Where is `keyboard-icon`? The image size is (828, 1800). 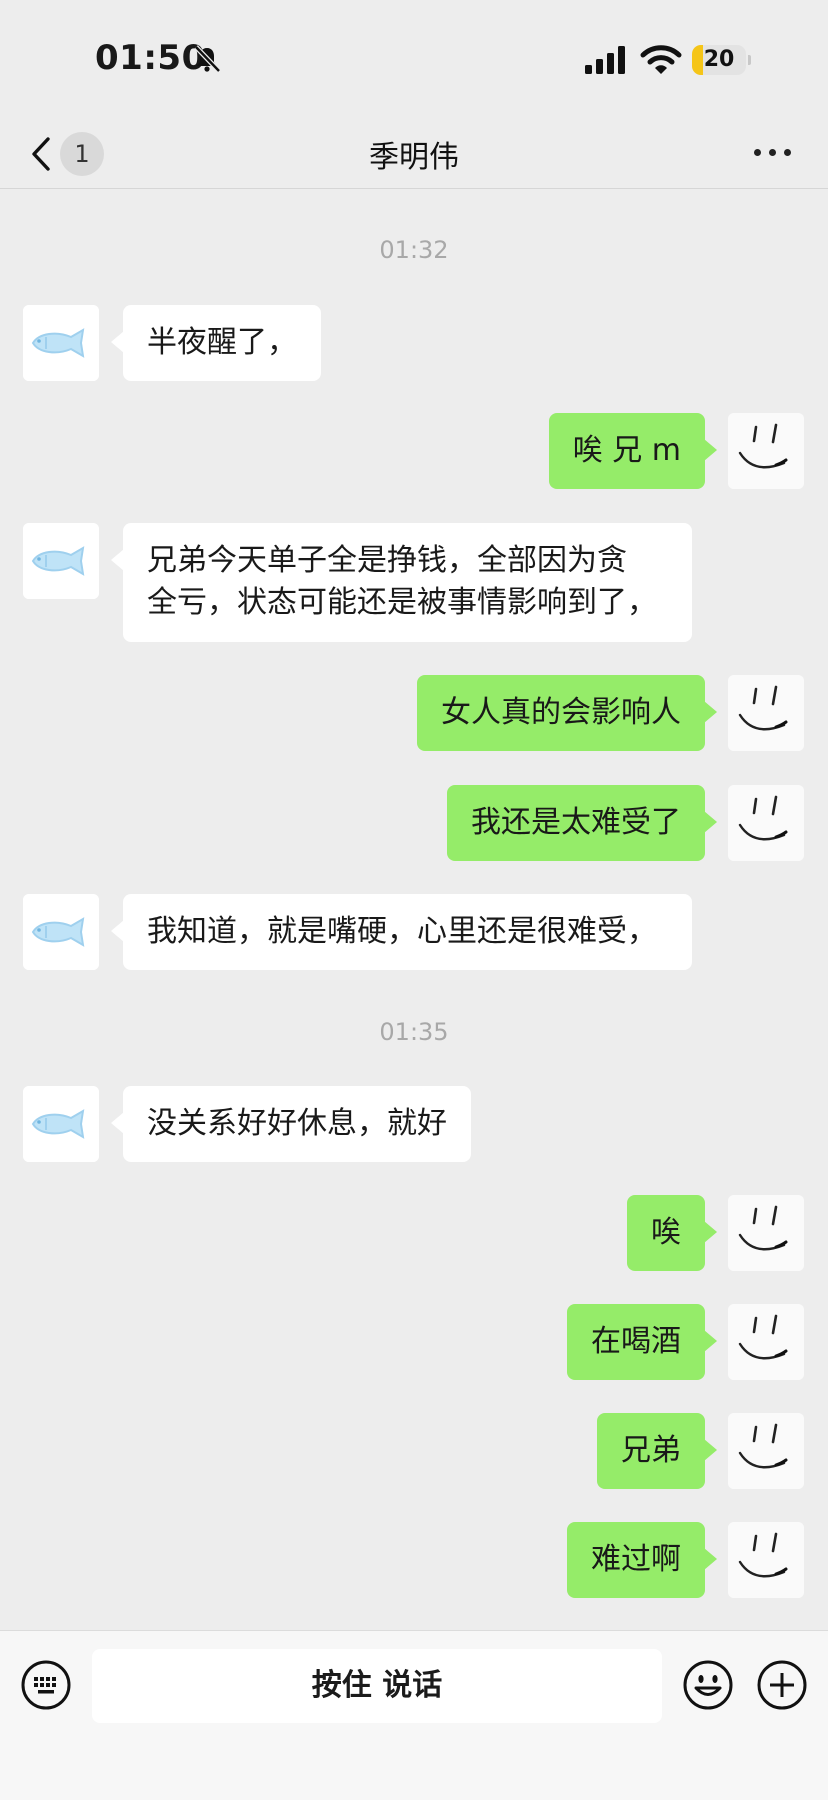 keyboard-icon is located at coordinates (46, 1685).